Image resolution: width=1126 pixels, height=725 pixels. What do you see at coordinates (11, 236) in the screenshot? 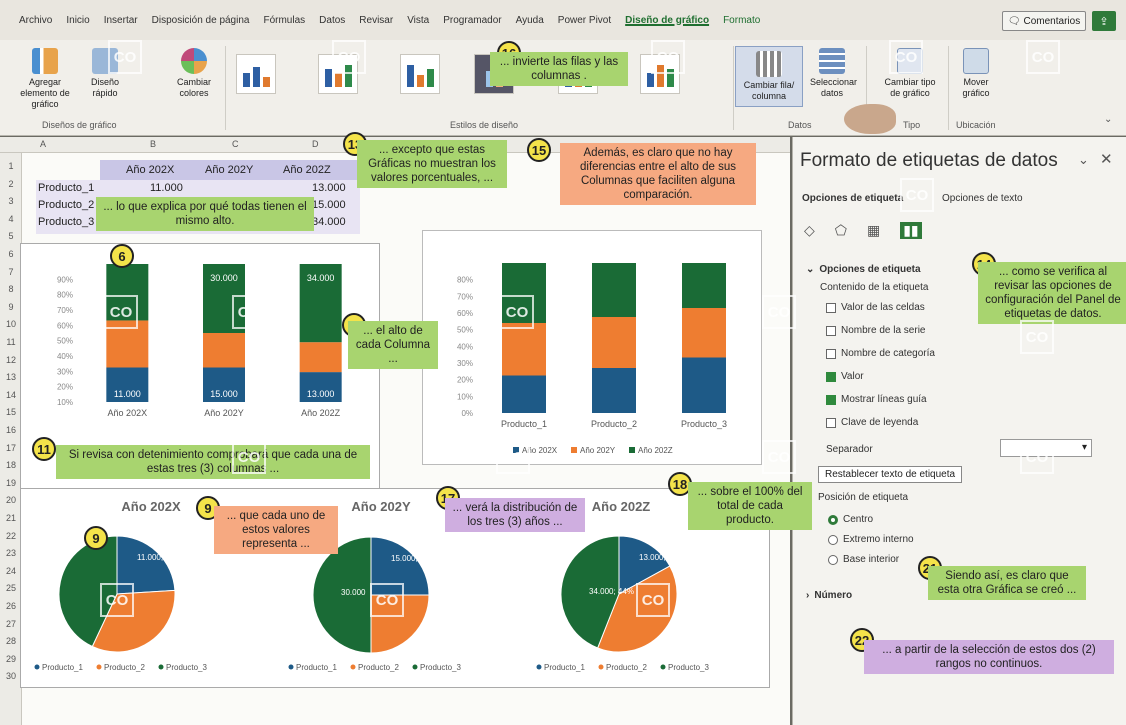
I see `row-header: 5` at bounding box center [11, 236].